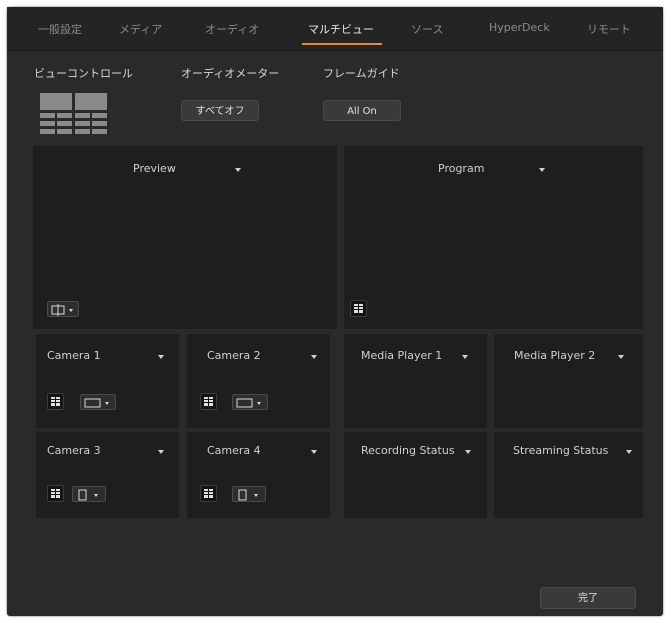  I want to click on tab-multiview: マルチビュー, so click(341, 29).